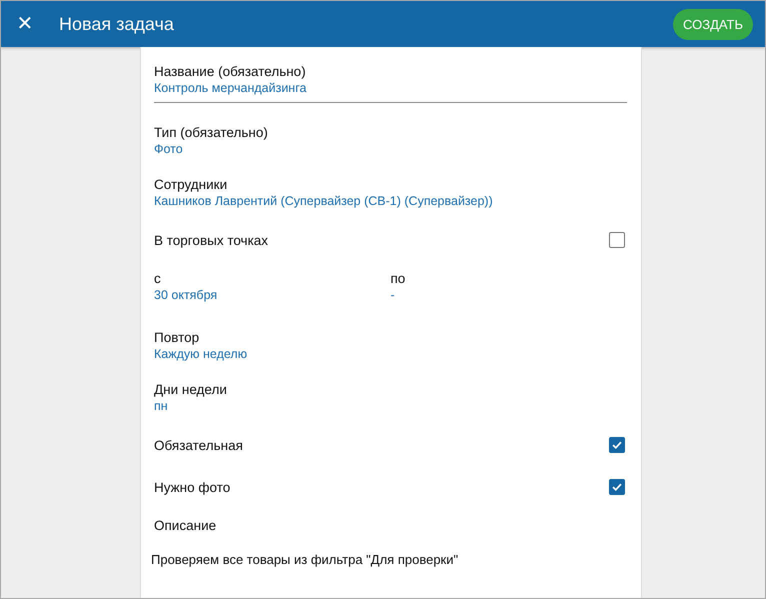 This screenshot has height=599, width=766. Describe the element at coordinates (191, 184) in the screenshot. I see `field-label: Сотрудники` at that location.